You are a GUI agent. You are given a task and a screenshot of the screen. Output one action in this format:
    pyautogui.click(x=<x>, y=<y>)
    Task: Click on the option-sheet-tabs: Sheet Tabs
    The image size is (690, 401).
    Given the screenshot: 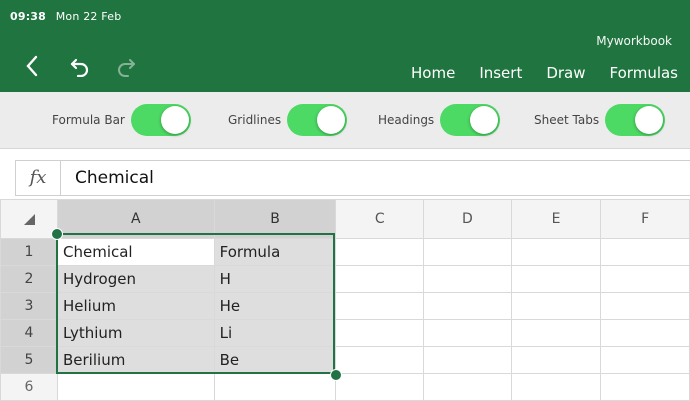 What is the action you would take?
    pyautogui.click(x=600, y=120)
    